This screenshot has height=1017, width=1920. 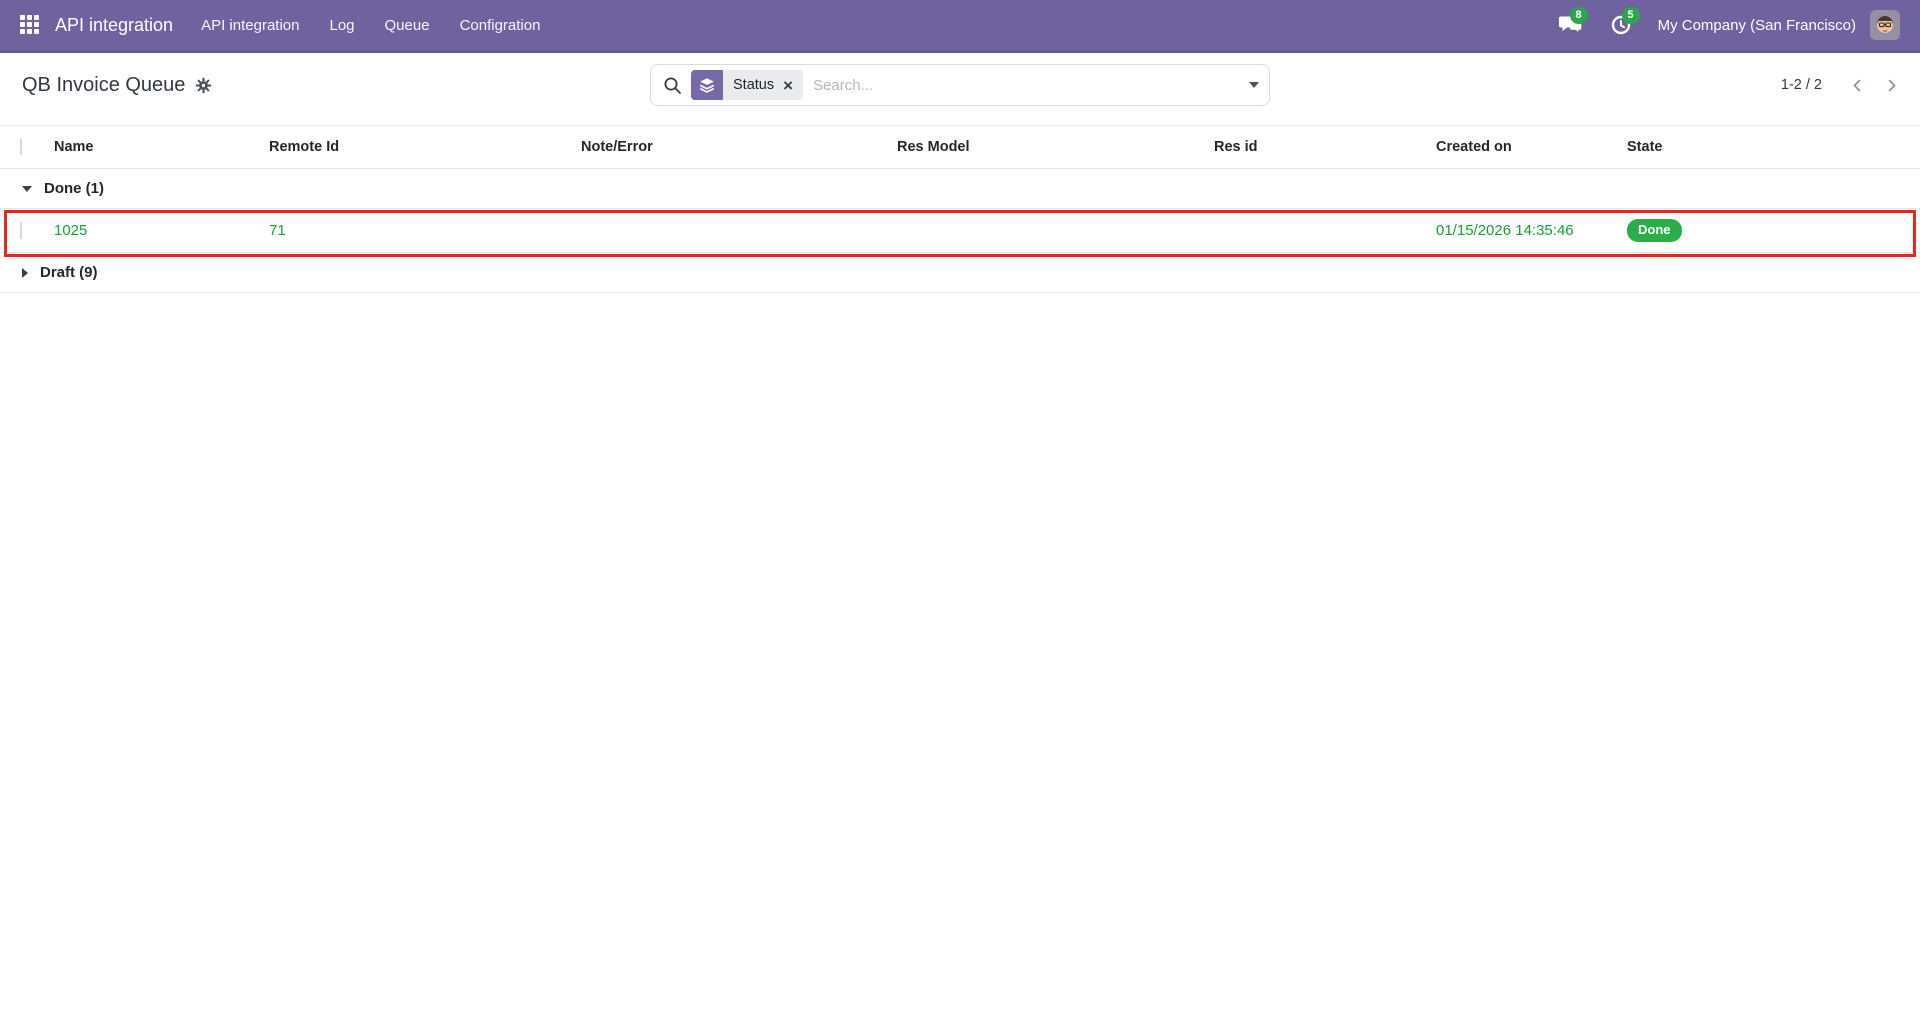 What do you see at coordinates (370, 25) in the screenshot?
I see `navbar-menus: API integration Log Queue Configration` at bounding box center [370, 25].